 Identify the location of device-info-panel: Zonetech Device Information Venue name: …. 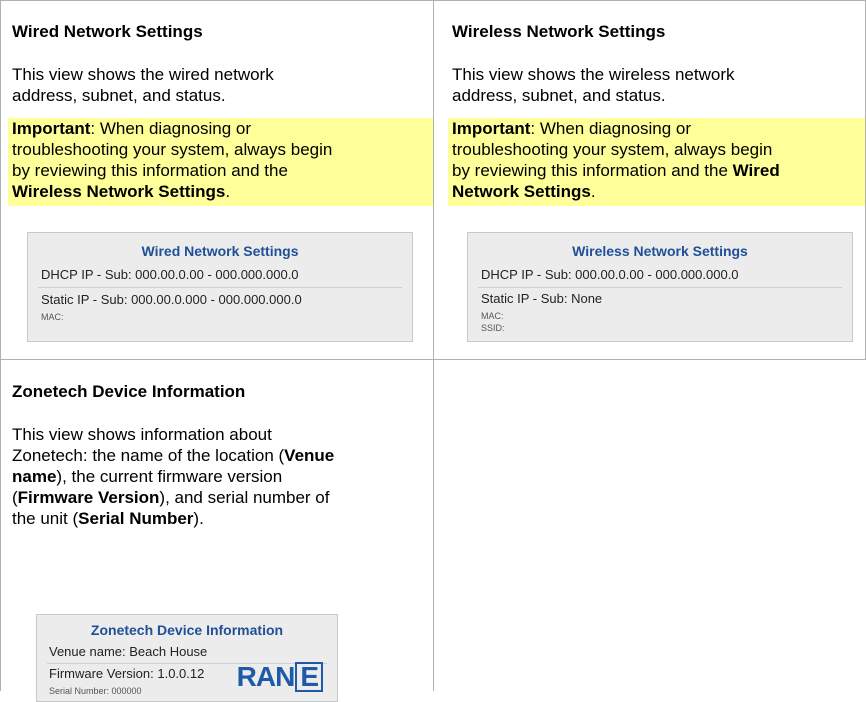
(187, 658).